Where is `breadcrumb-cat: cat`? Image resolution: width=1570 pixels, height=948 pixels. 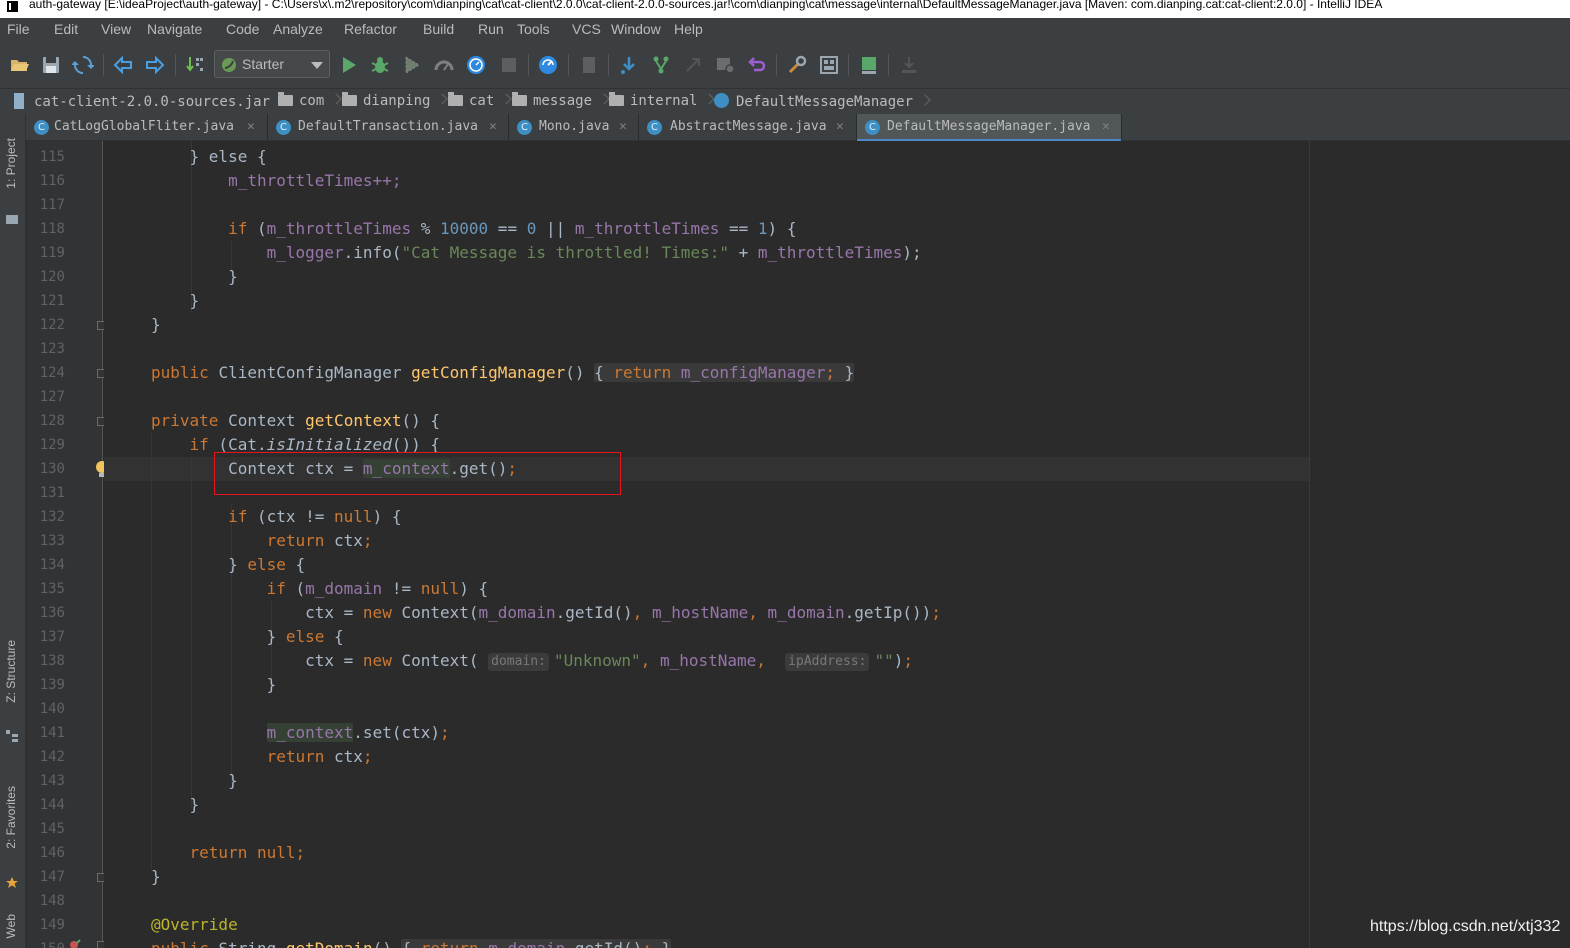
breadcrumb-cat: cat is located at coordinates (480, 100).